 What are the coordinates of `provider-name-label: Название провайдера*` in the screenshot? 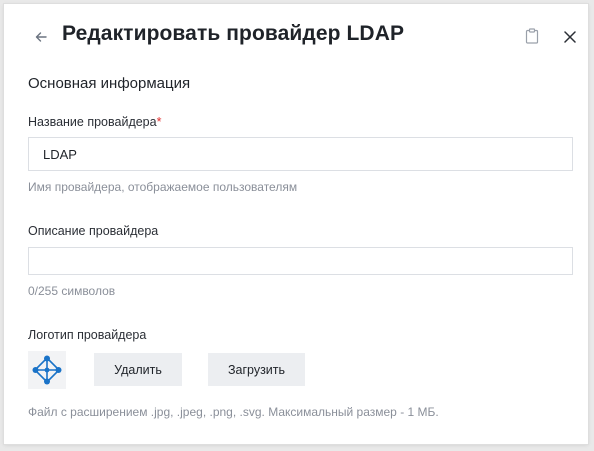 It's located at (94, 122).